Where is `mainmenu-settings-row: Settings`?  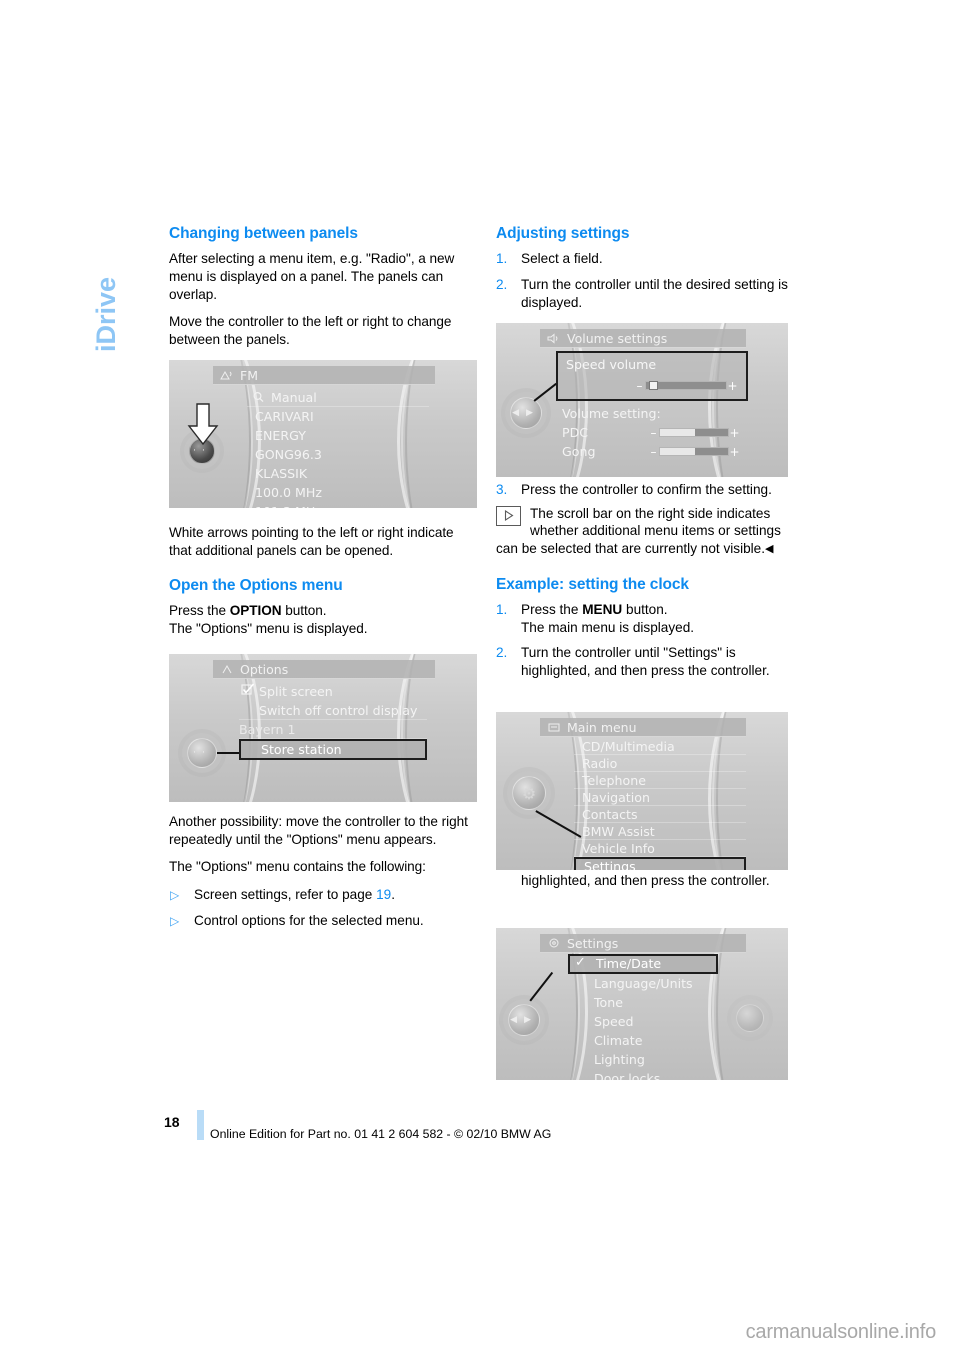
mainmenu-settings-row: Settings is located at coordinates (660, 863).